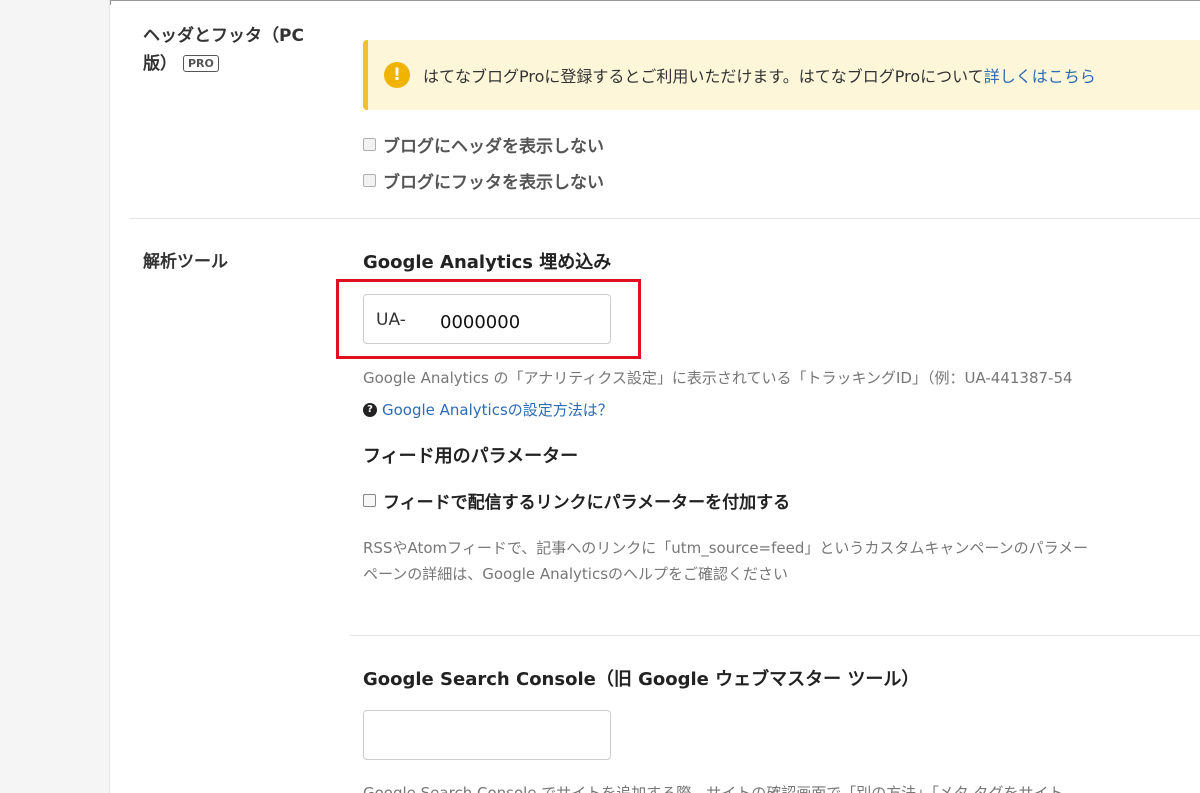  I want to click on feed-params-option: フィードで配信するリンクにパラメーターを付加する, so click(576, 500).